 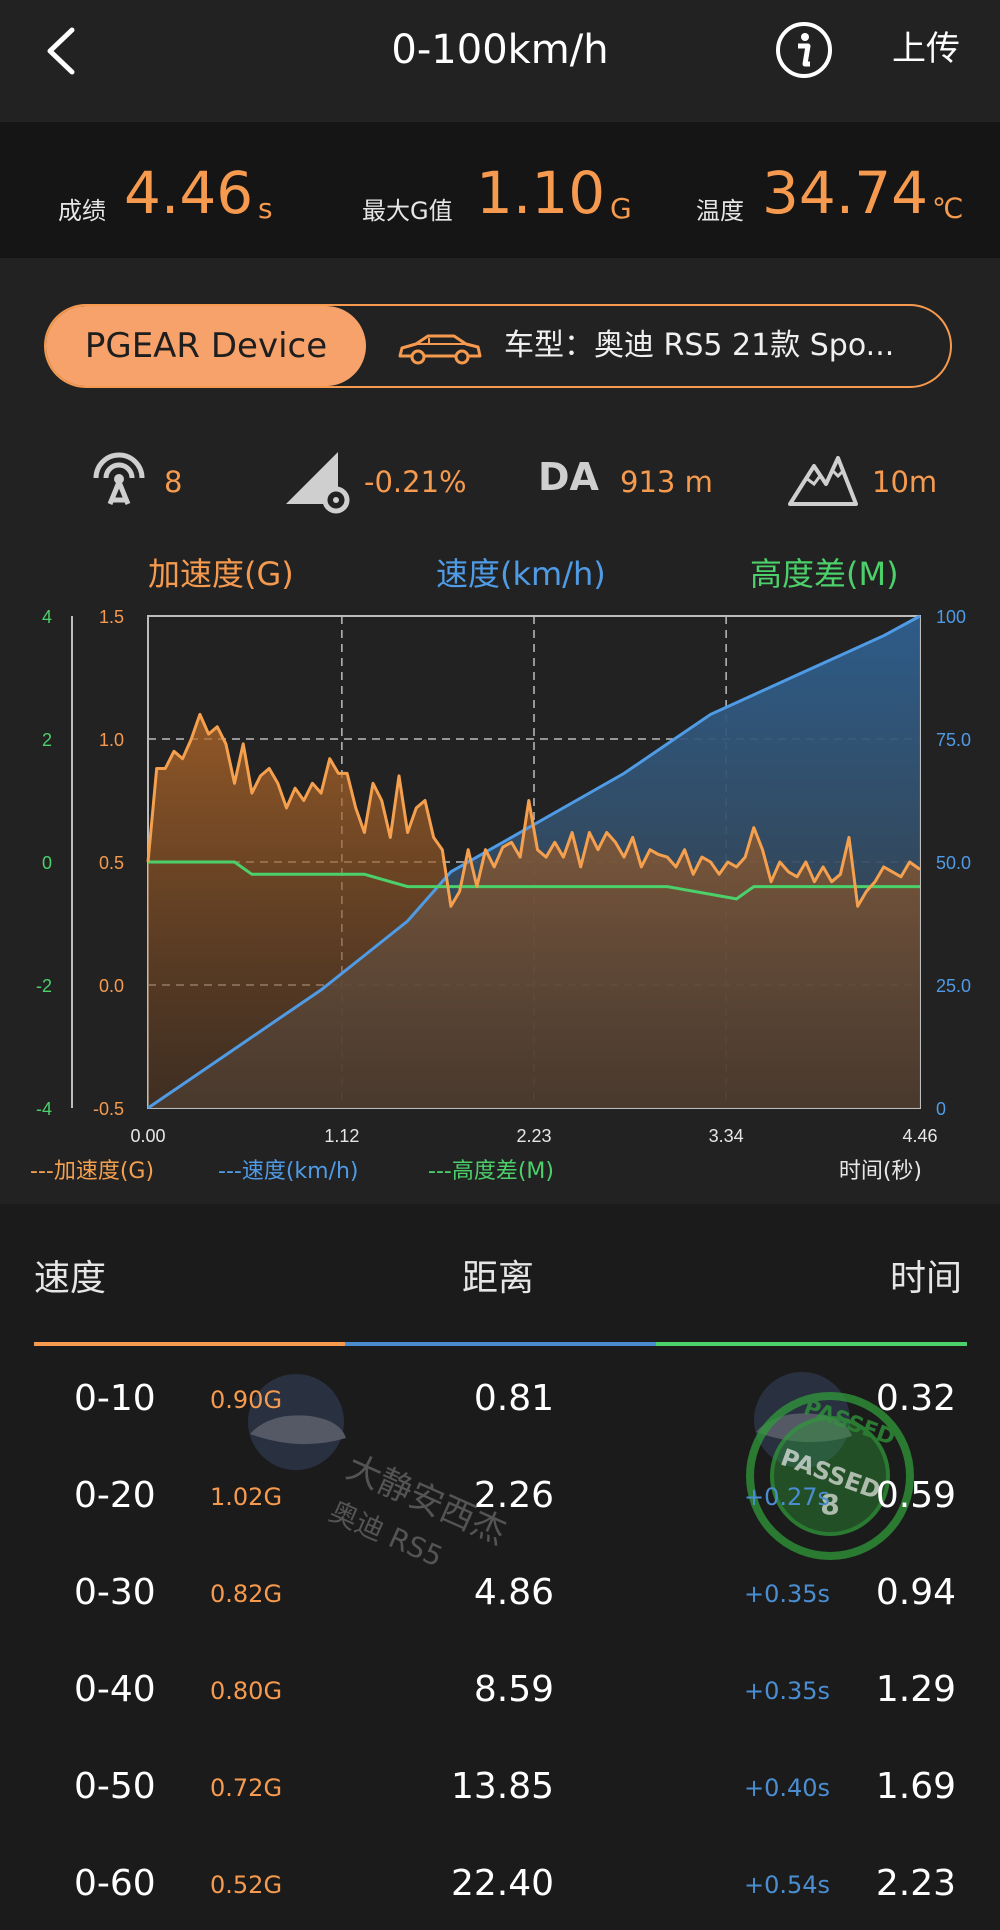 What do you see at coordinates (621, 208) in the screenshot?
I see `max-g-unit: G` at bounding box center [621, 208].